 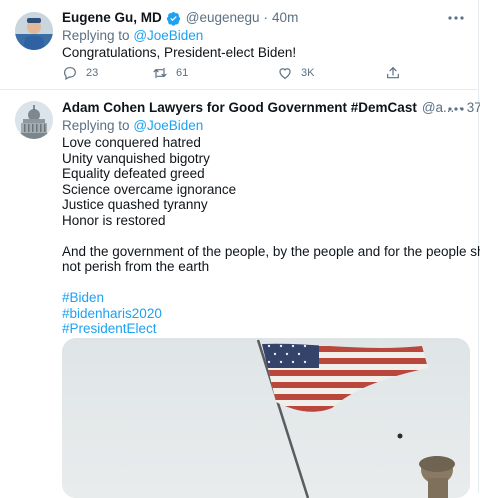 What do you see at coordinates (170, 73) in the screenshot?
I see `retweet-button: 61` at bounding box center [170, 73].